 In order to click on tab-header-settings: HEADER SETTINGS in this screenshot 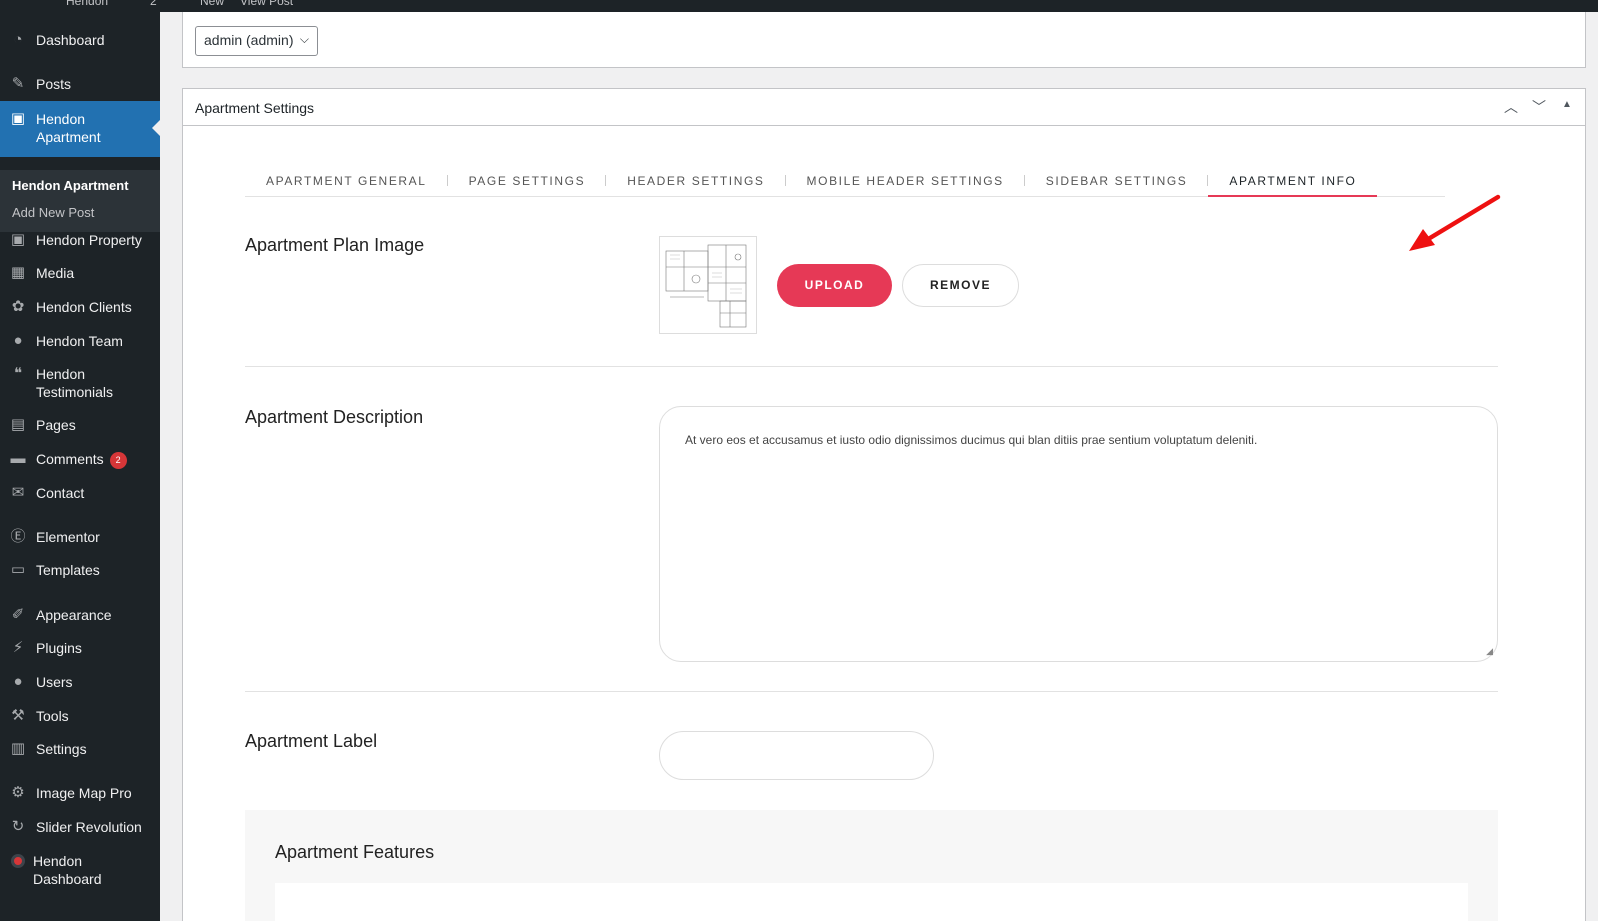, I will do `click(696, 185)`.